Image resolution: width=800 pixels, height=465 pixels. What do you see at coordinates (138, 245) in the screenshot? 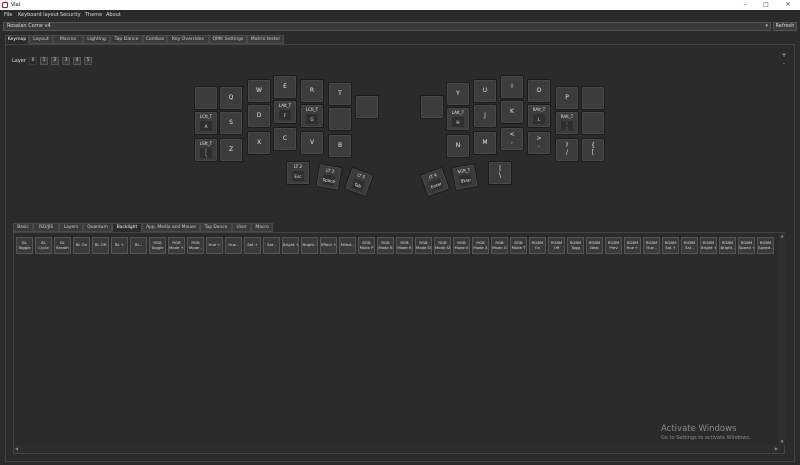
I see `keycode-button: BL -` at bounding box center [138, 245].